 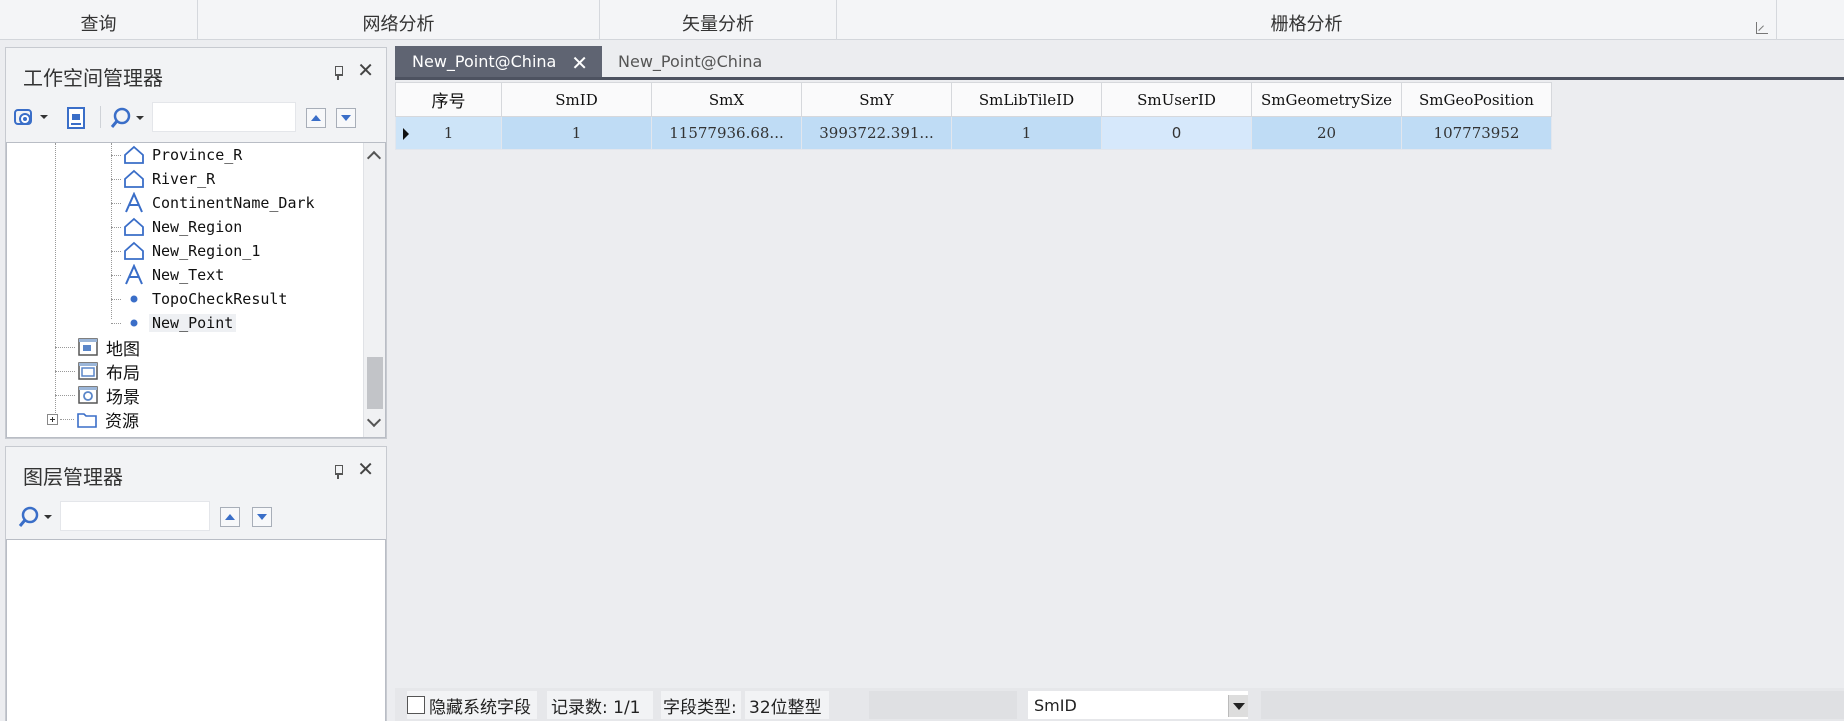 What do you see at coordinates (1176, 133) in the screenshot?
I see `cell-smuserid: 0` at bounding box center [1176, 133].